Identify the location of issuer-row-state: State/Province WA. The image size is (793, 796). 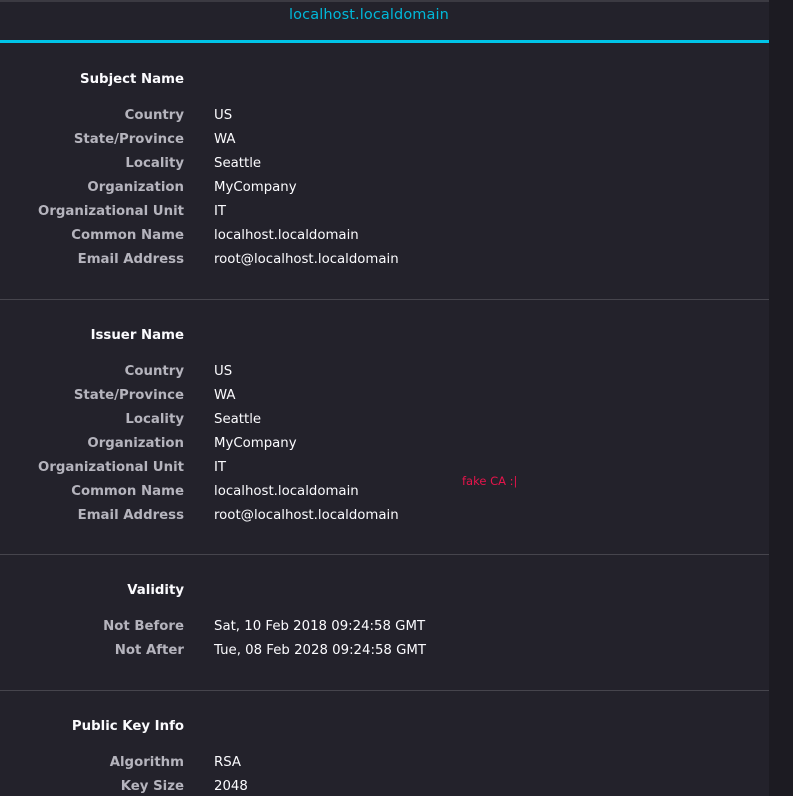
(384, 396).